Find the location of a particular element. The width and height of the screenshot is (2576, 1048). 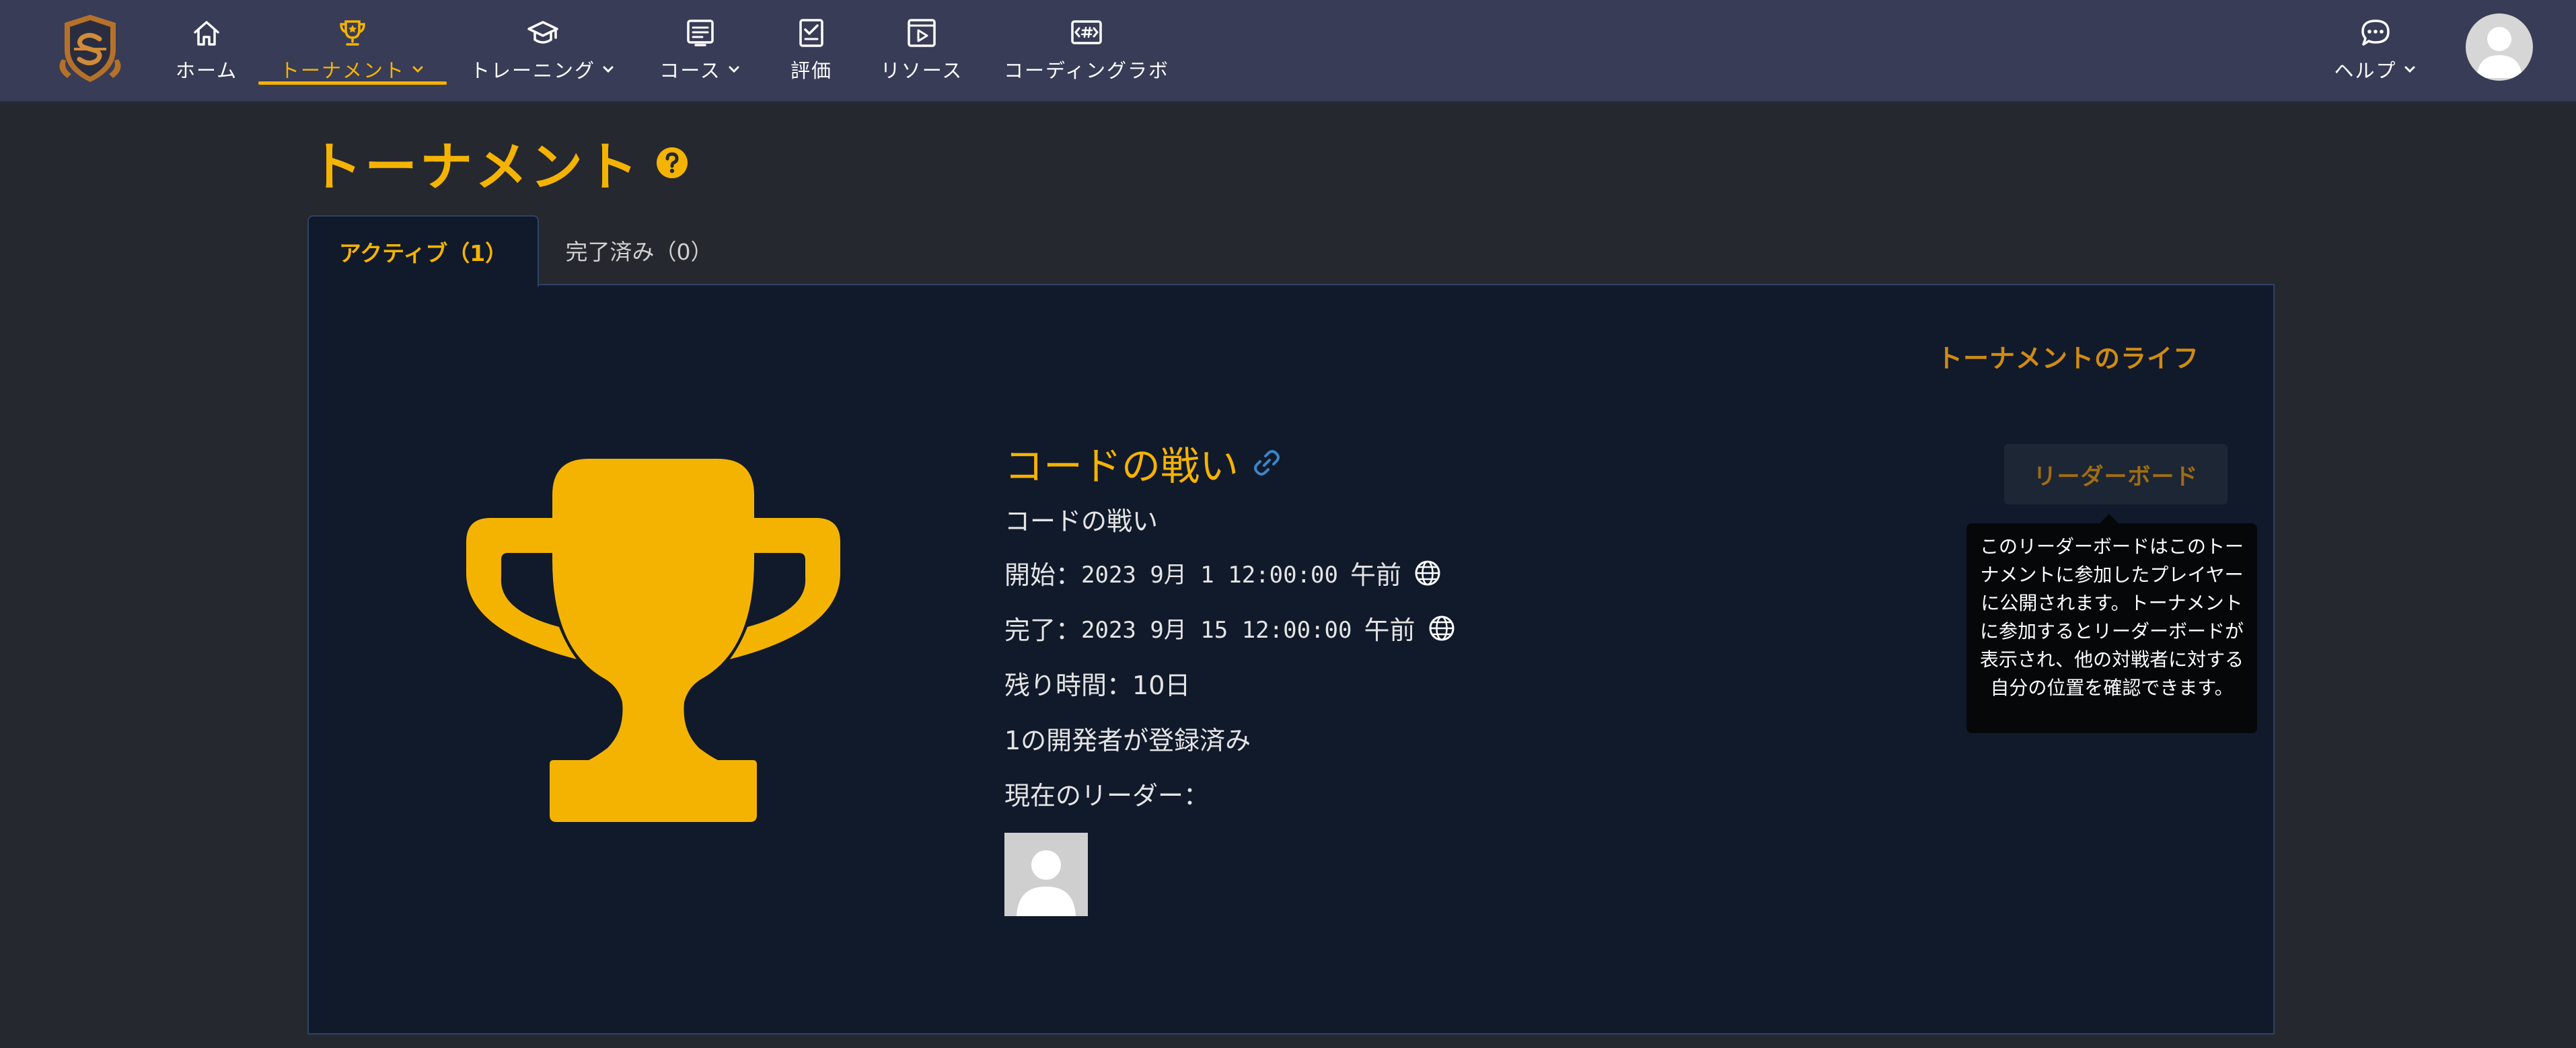

leader-avatar is located at coordinates (1046, 874).